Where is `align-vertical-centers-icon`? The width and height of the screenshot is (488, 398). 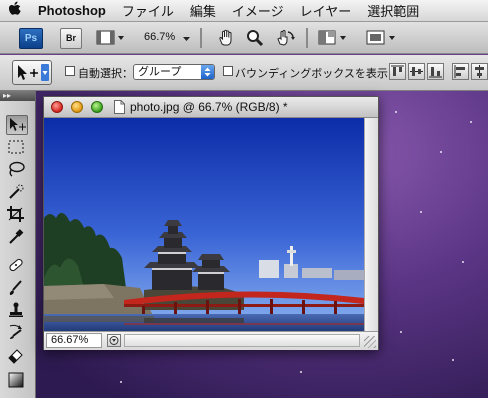 align-vertical-centers-icon is located at coordinates (416, 71).